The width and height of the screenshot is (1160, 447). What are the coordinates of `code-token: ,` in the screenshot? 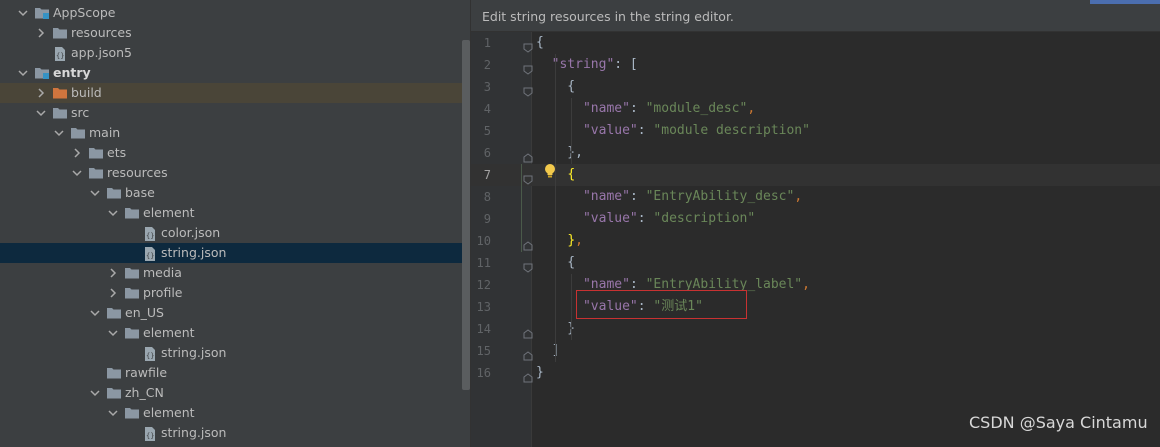 It's located at (579, 240).